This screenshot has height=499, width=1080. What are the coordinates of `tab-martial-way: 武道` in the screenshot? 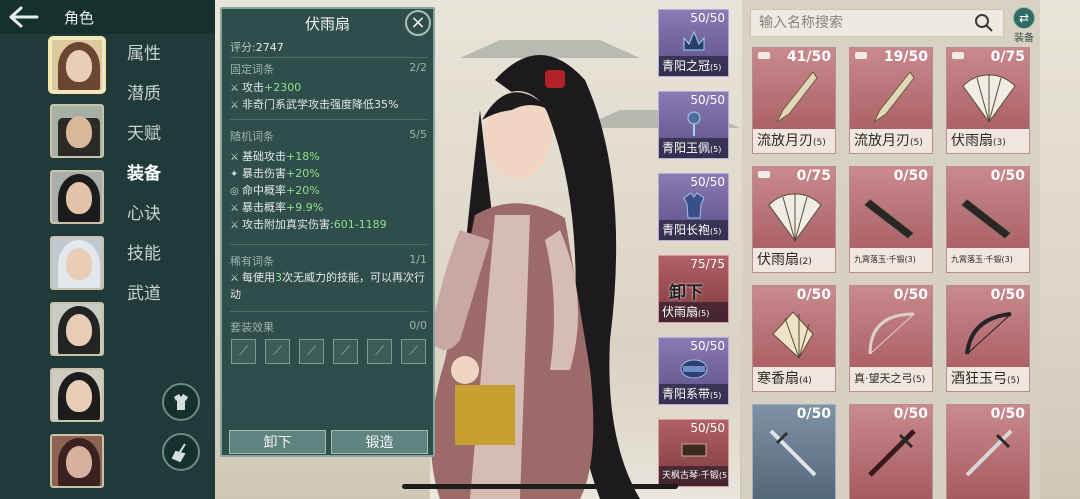 It's located at (152, 300).